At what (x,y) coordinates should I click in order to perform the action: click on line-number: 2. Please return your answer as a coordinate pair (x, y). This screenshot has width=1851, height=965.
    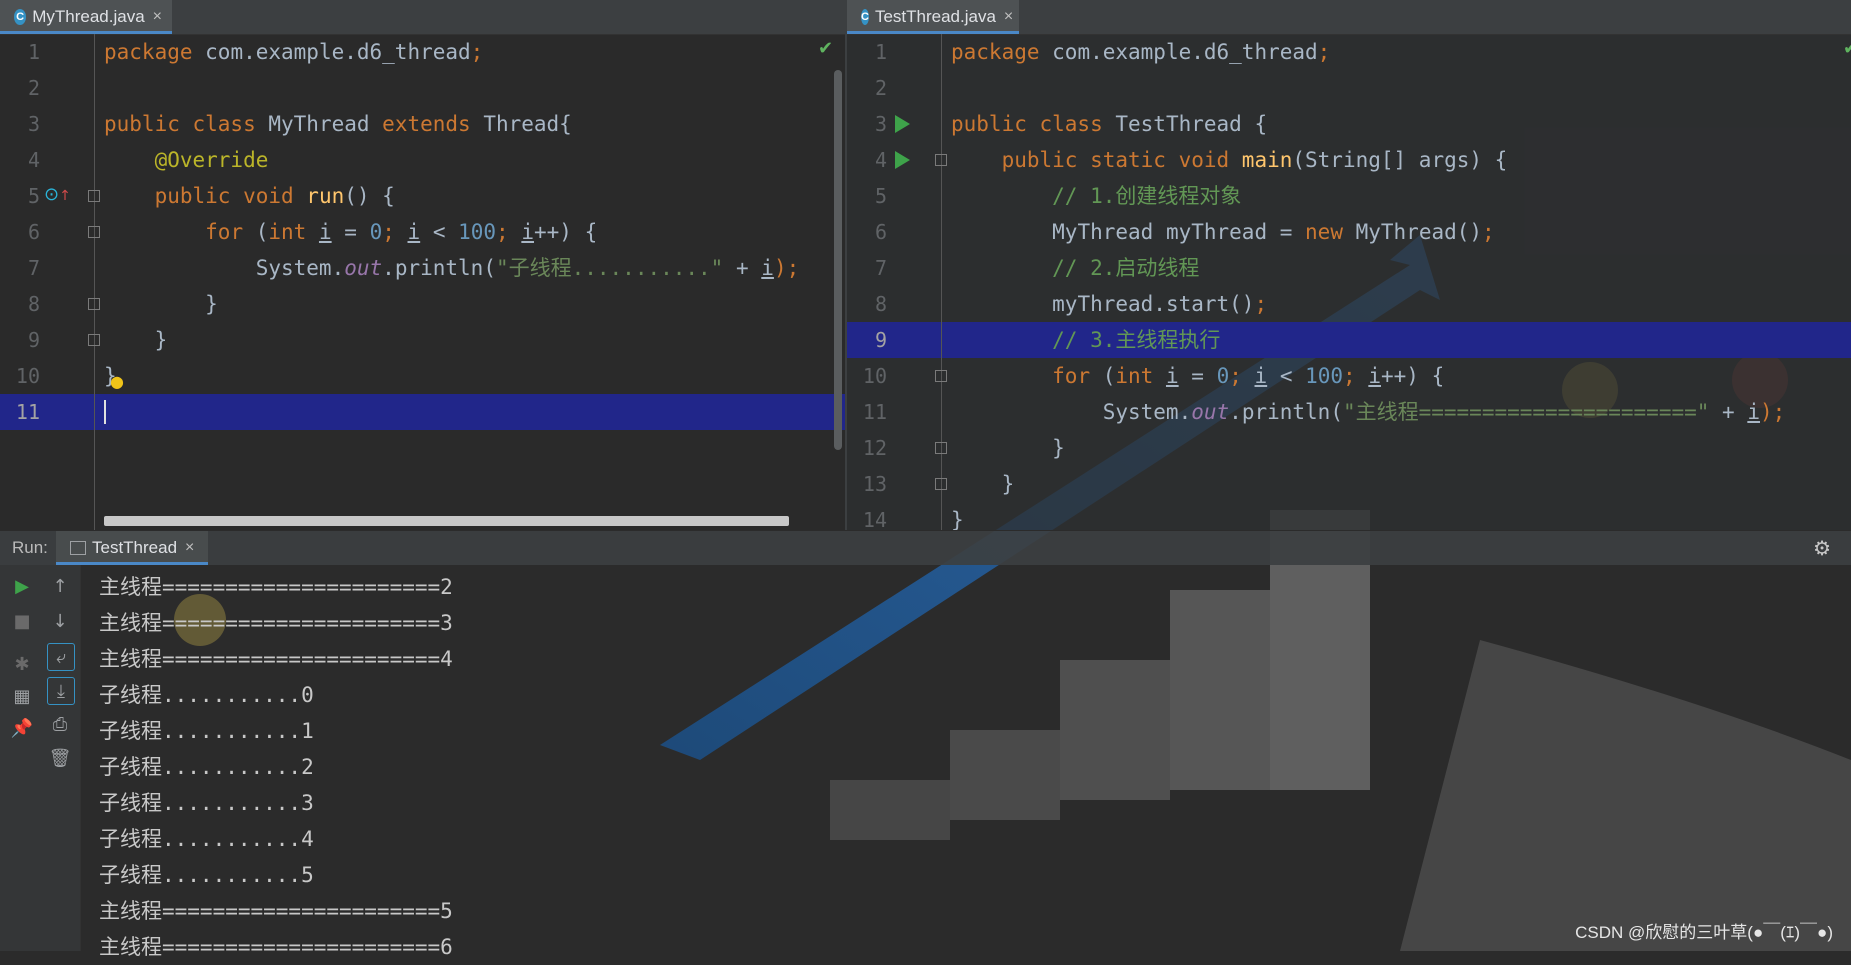
    Looking at the image, I should click on (880, 88).